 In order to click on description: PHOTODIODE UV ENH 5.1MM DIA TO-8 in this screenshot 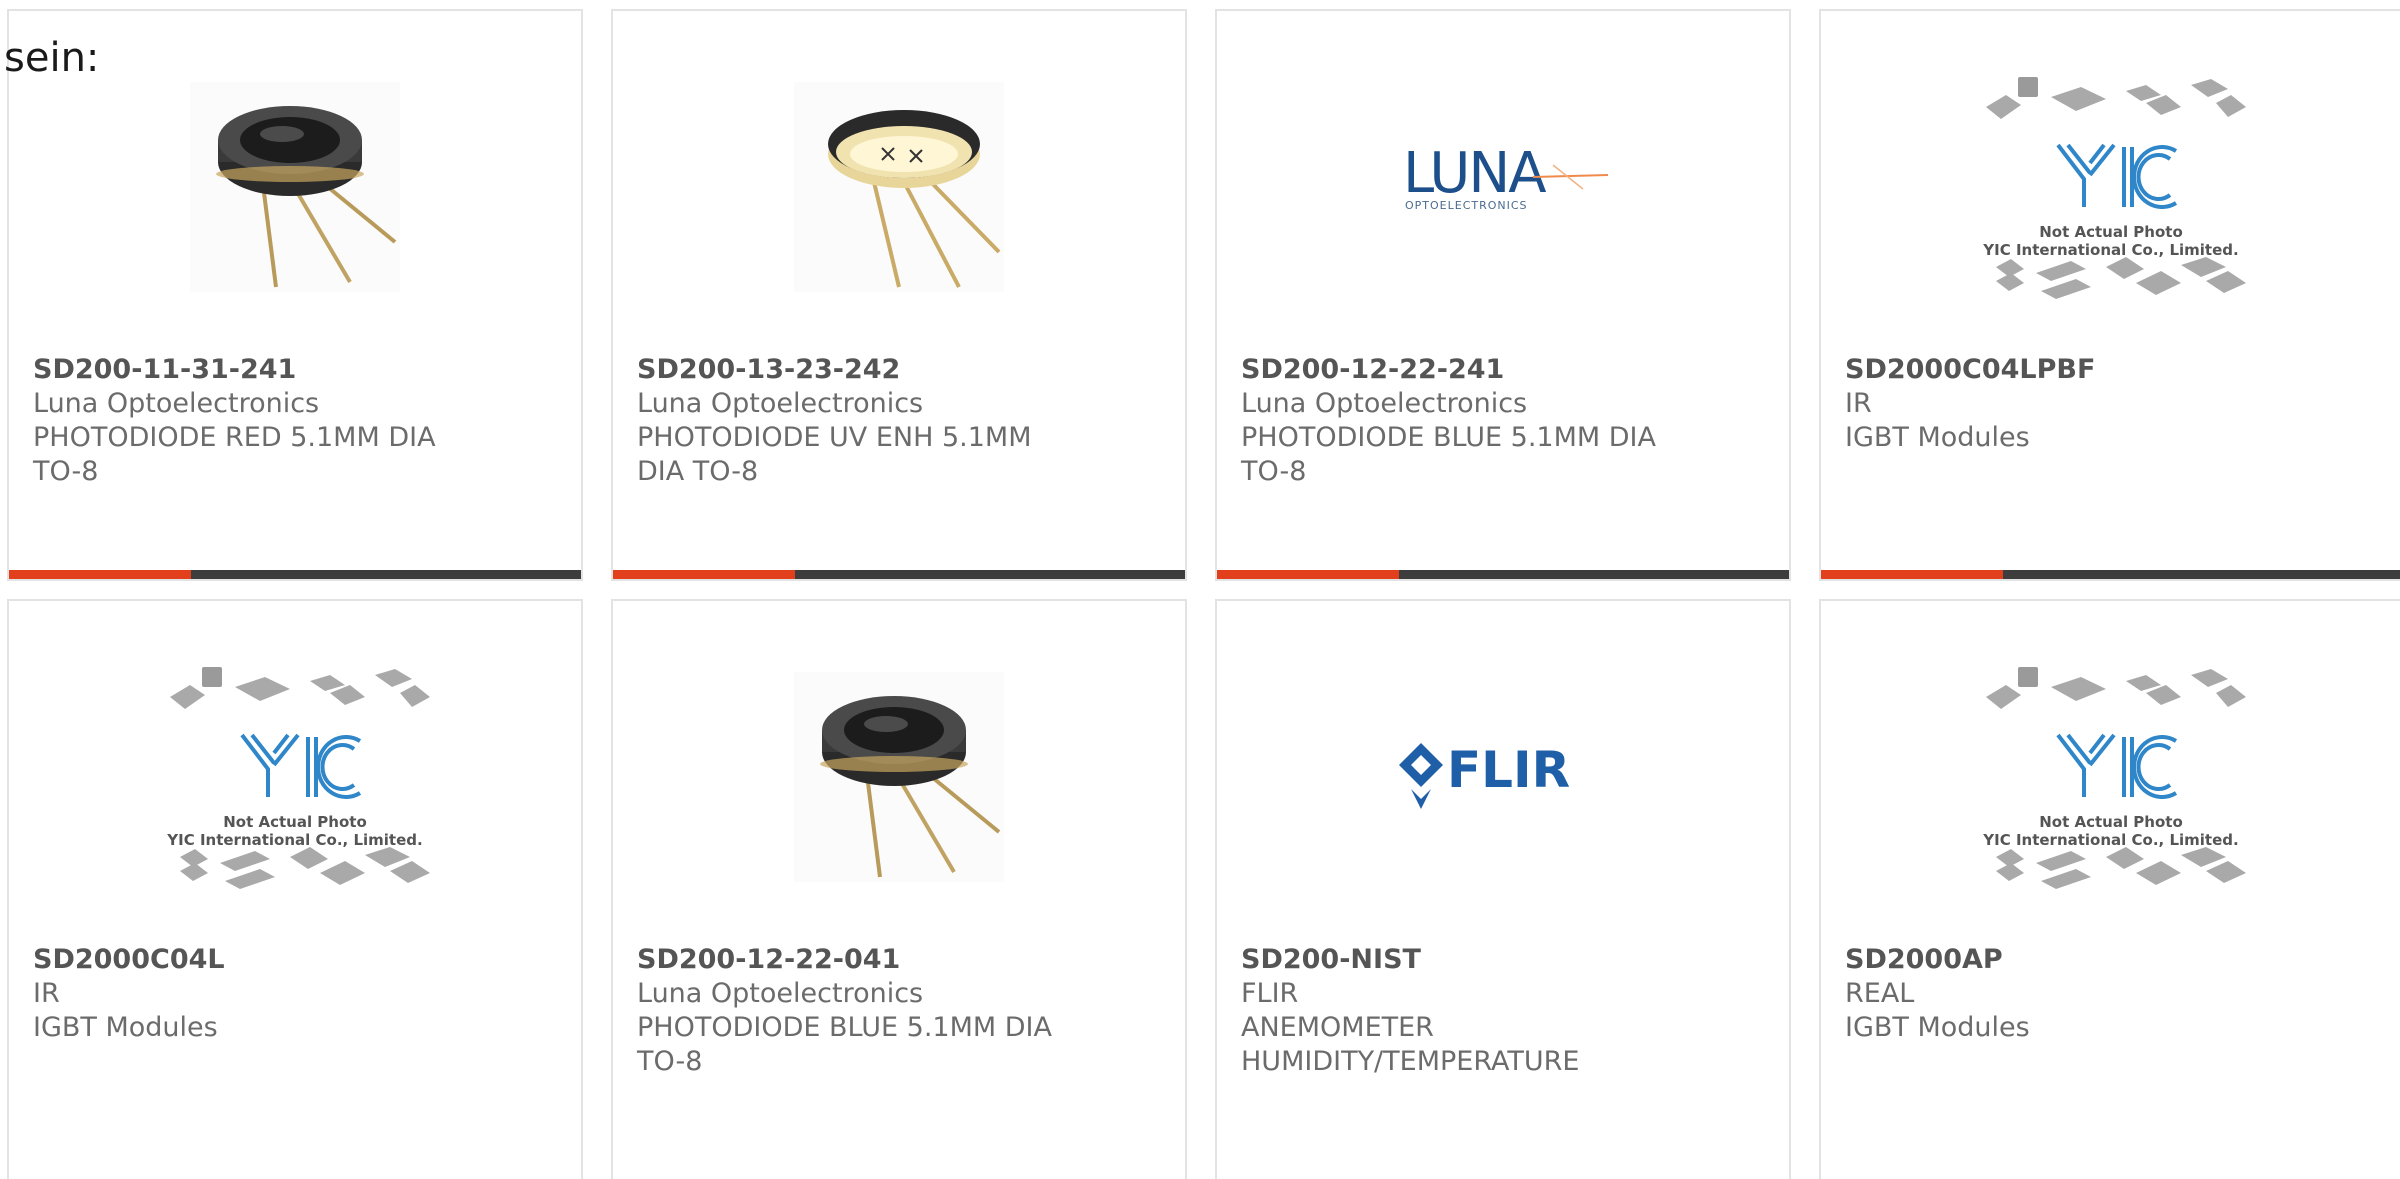, I will do `click(834, 454)`.